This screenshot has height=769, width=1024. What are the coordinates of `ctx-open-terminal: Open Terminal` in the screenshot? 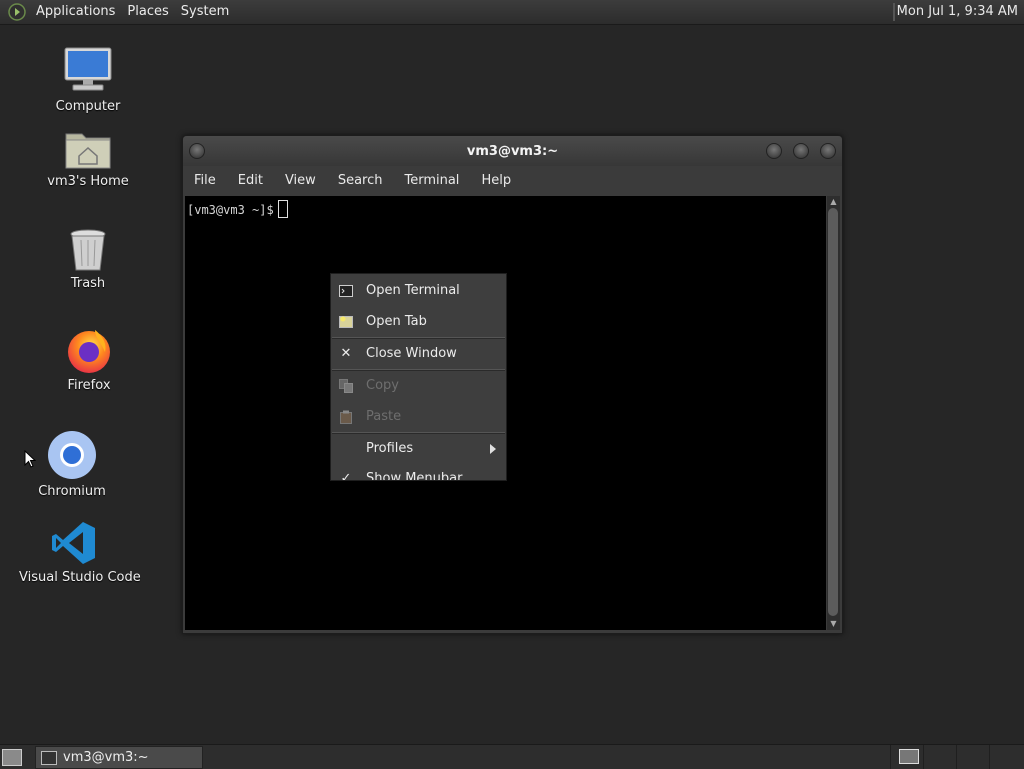 It's located at (418, 291).